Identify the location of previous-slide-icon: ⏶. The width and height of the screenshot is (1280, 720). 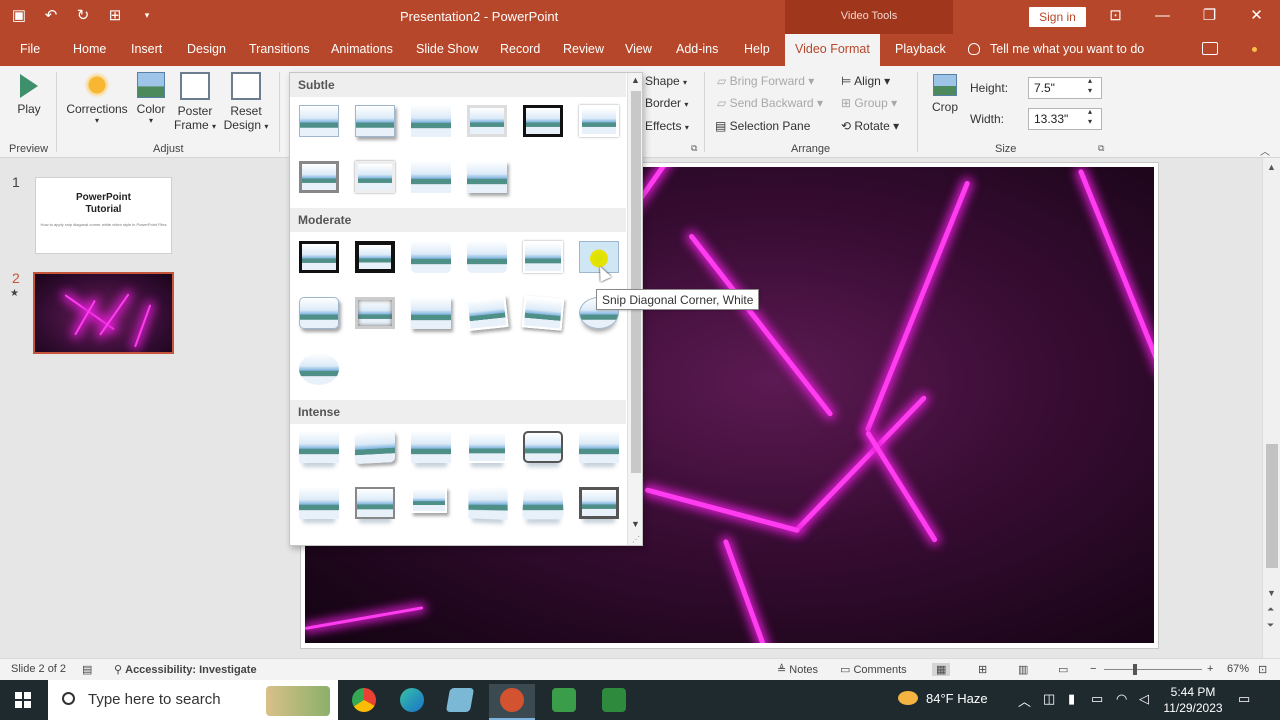
(1270, 609).